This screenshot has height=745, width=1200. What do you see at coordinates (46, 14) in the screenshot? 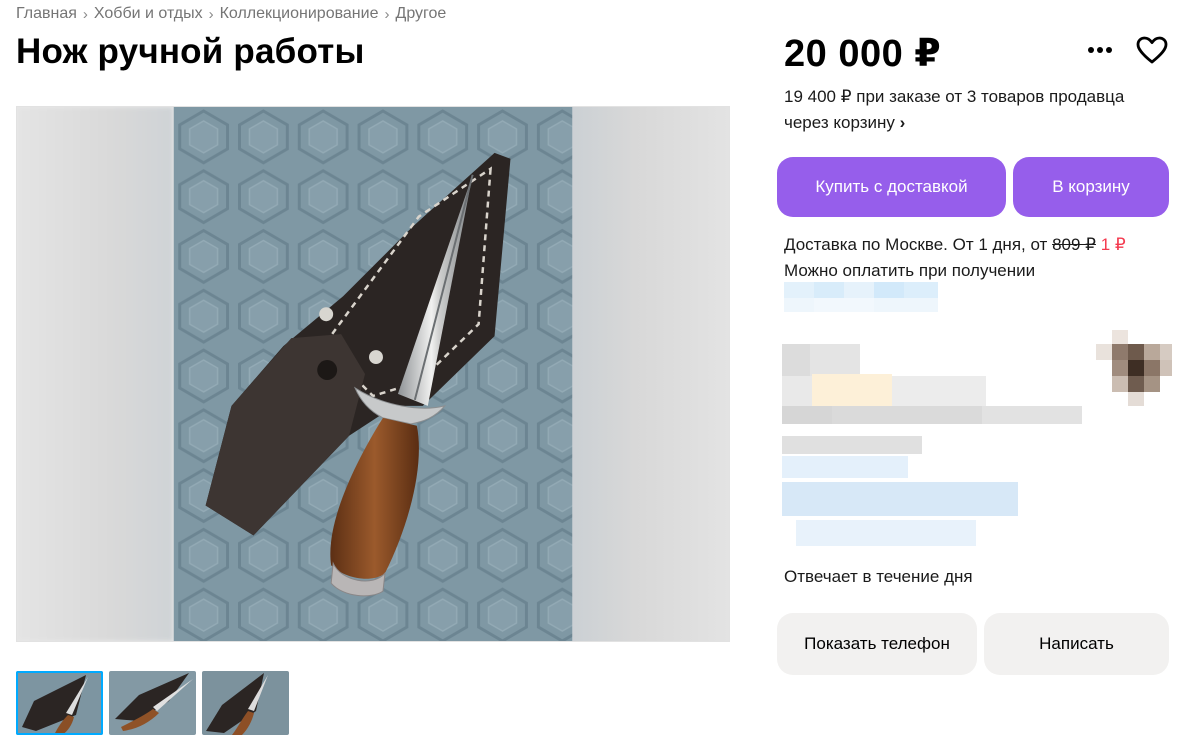
I see `breadcrumb-item-home: Главная` at bounding box center [46, 14].